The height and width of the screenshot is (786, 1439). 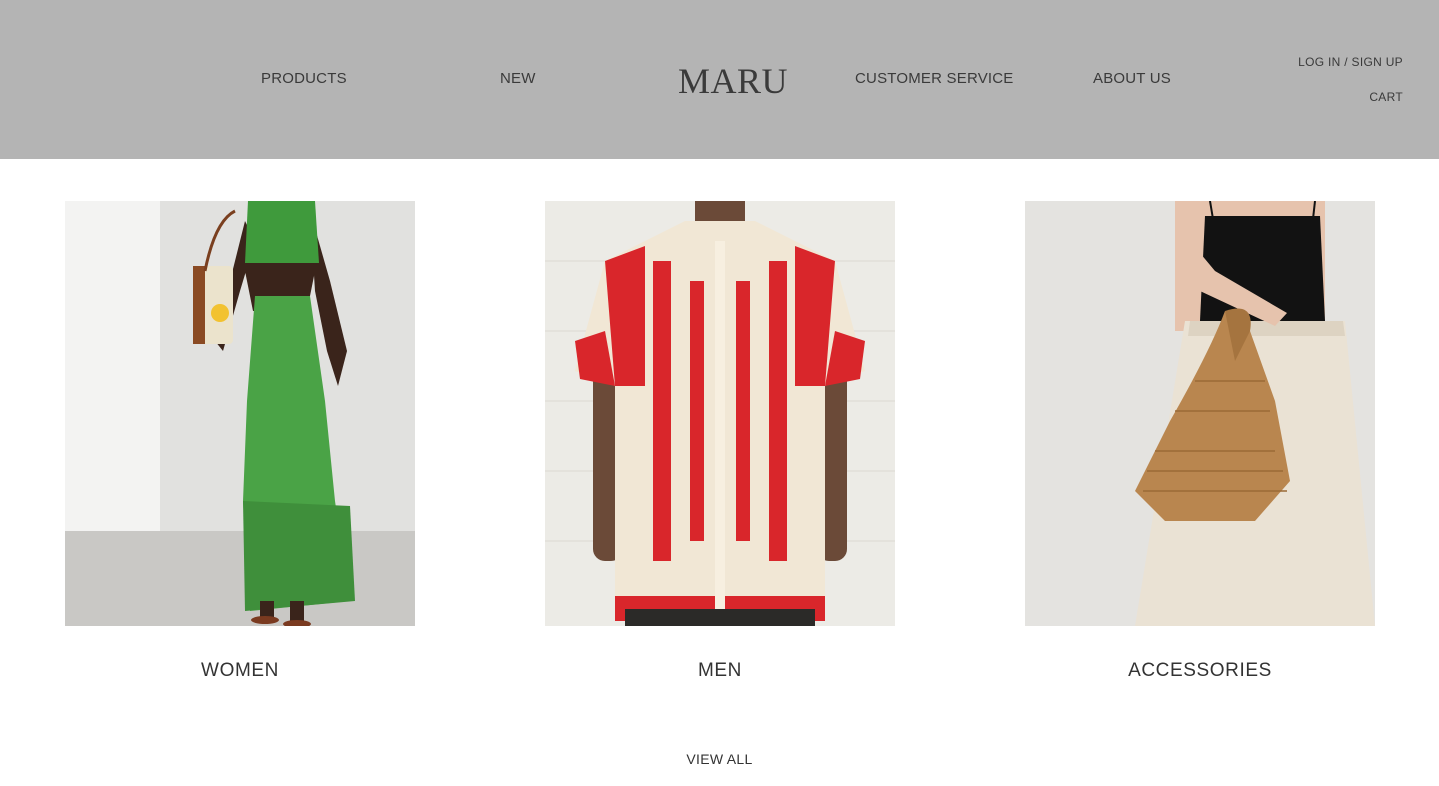 What do you see at coordinates (720, 413) in the screenshot?
I see `men-category-image` at bounding box center [720, 413].